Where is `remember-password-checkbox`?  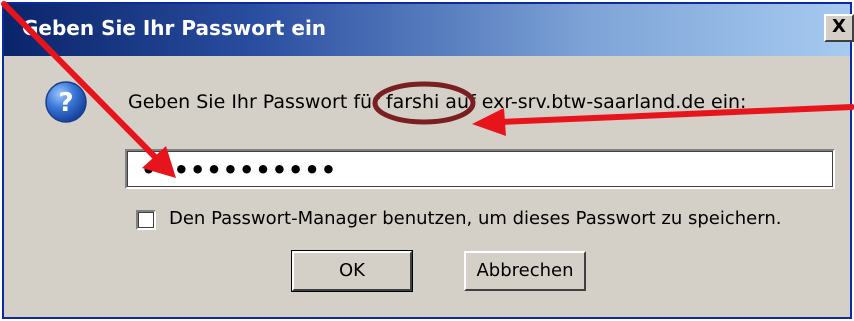
remember-password-checkbox is located at coordinates (146, 220).